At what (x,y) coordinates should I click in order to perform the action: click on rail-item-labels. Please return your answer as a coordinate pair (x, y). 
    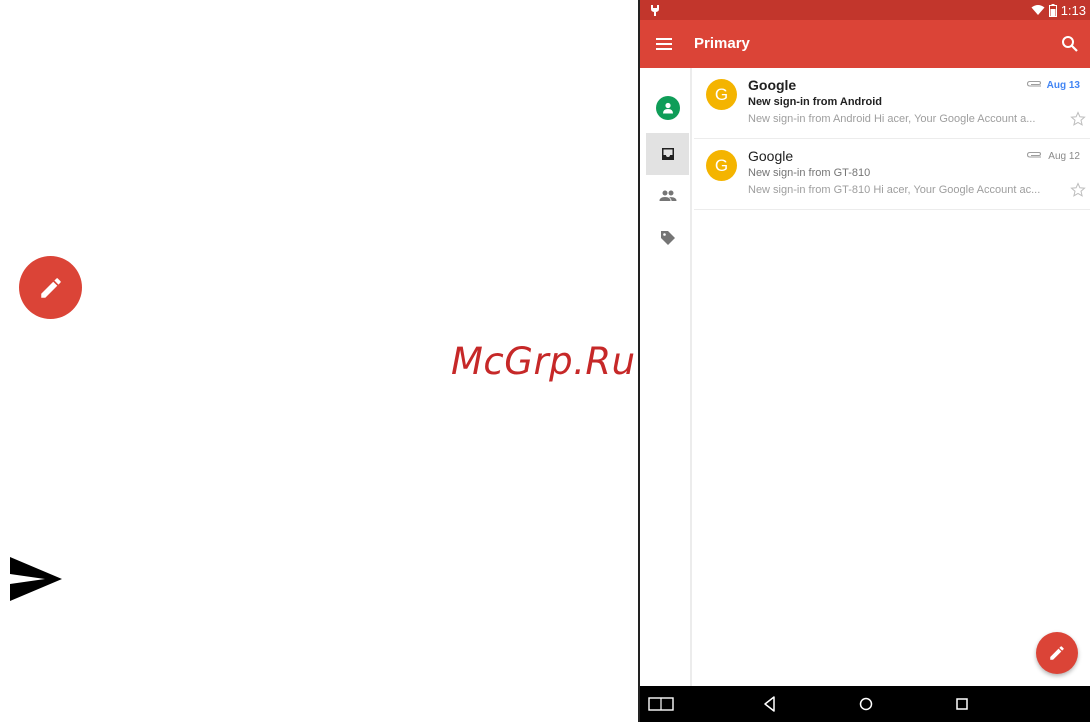
    Looking at the image, I should click on (667, 238).